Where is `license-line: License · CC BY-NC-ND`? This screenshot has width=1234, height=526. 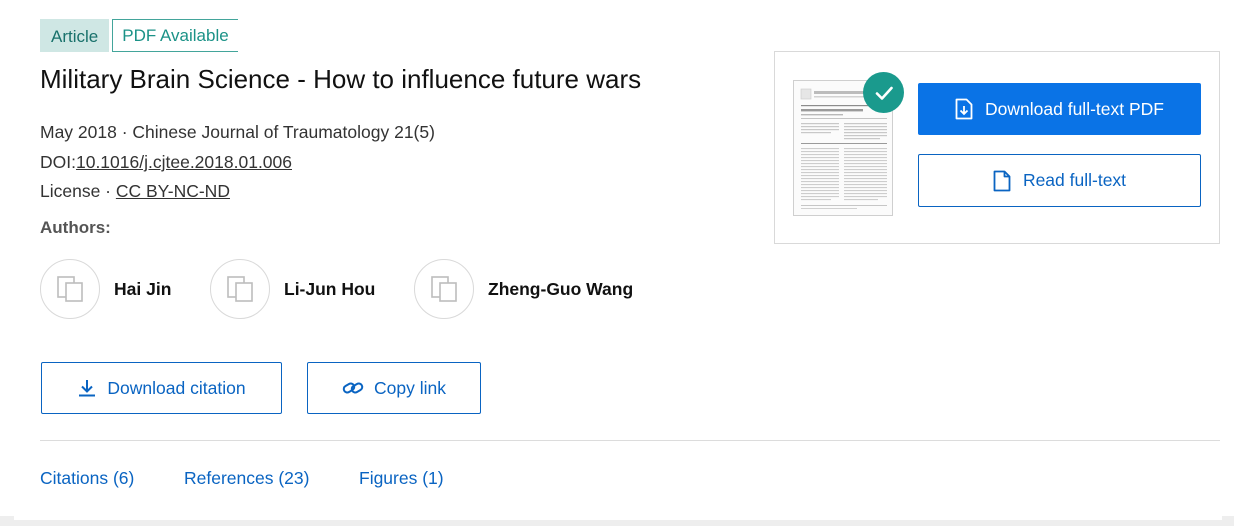
license-line: License · CC BY-NC-ND is located at coordinates (135, 191).